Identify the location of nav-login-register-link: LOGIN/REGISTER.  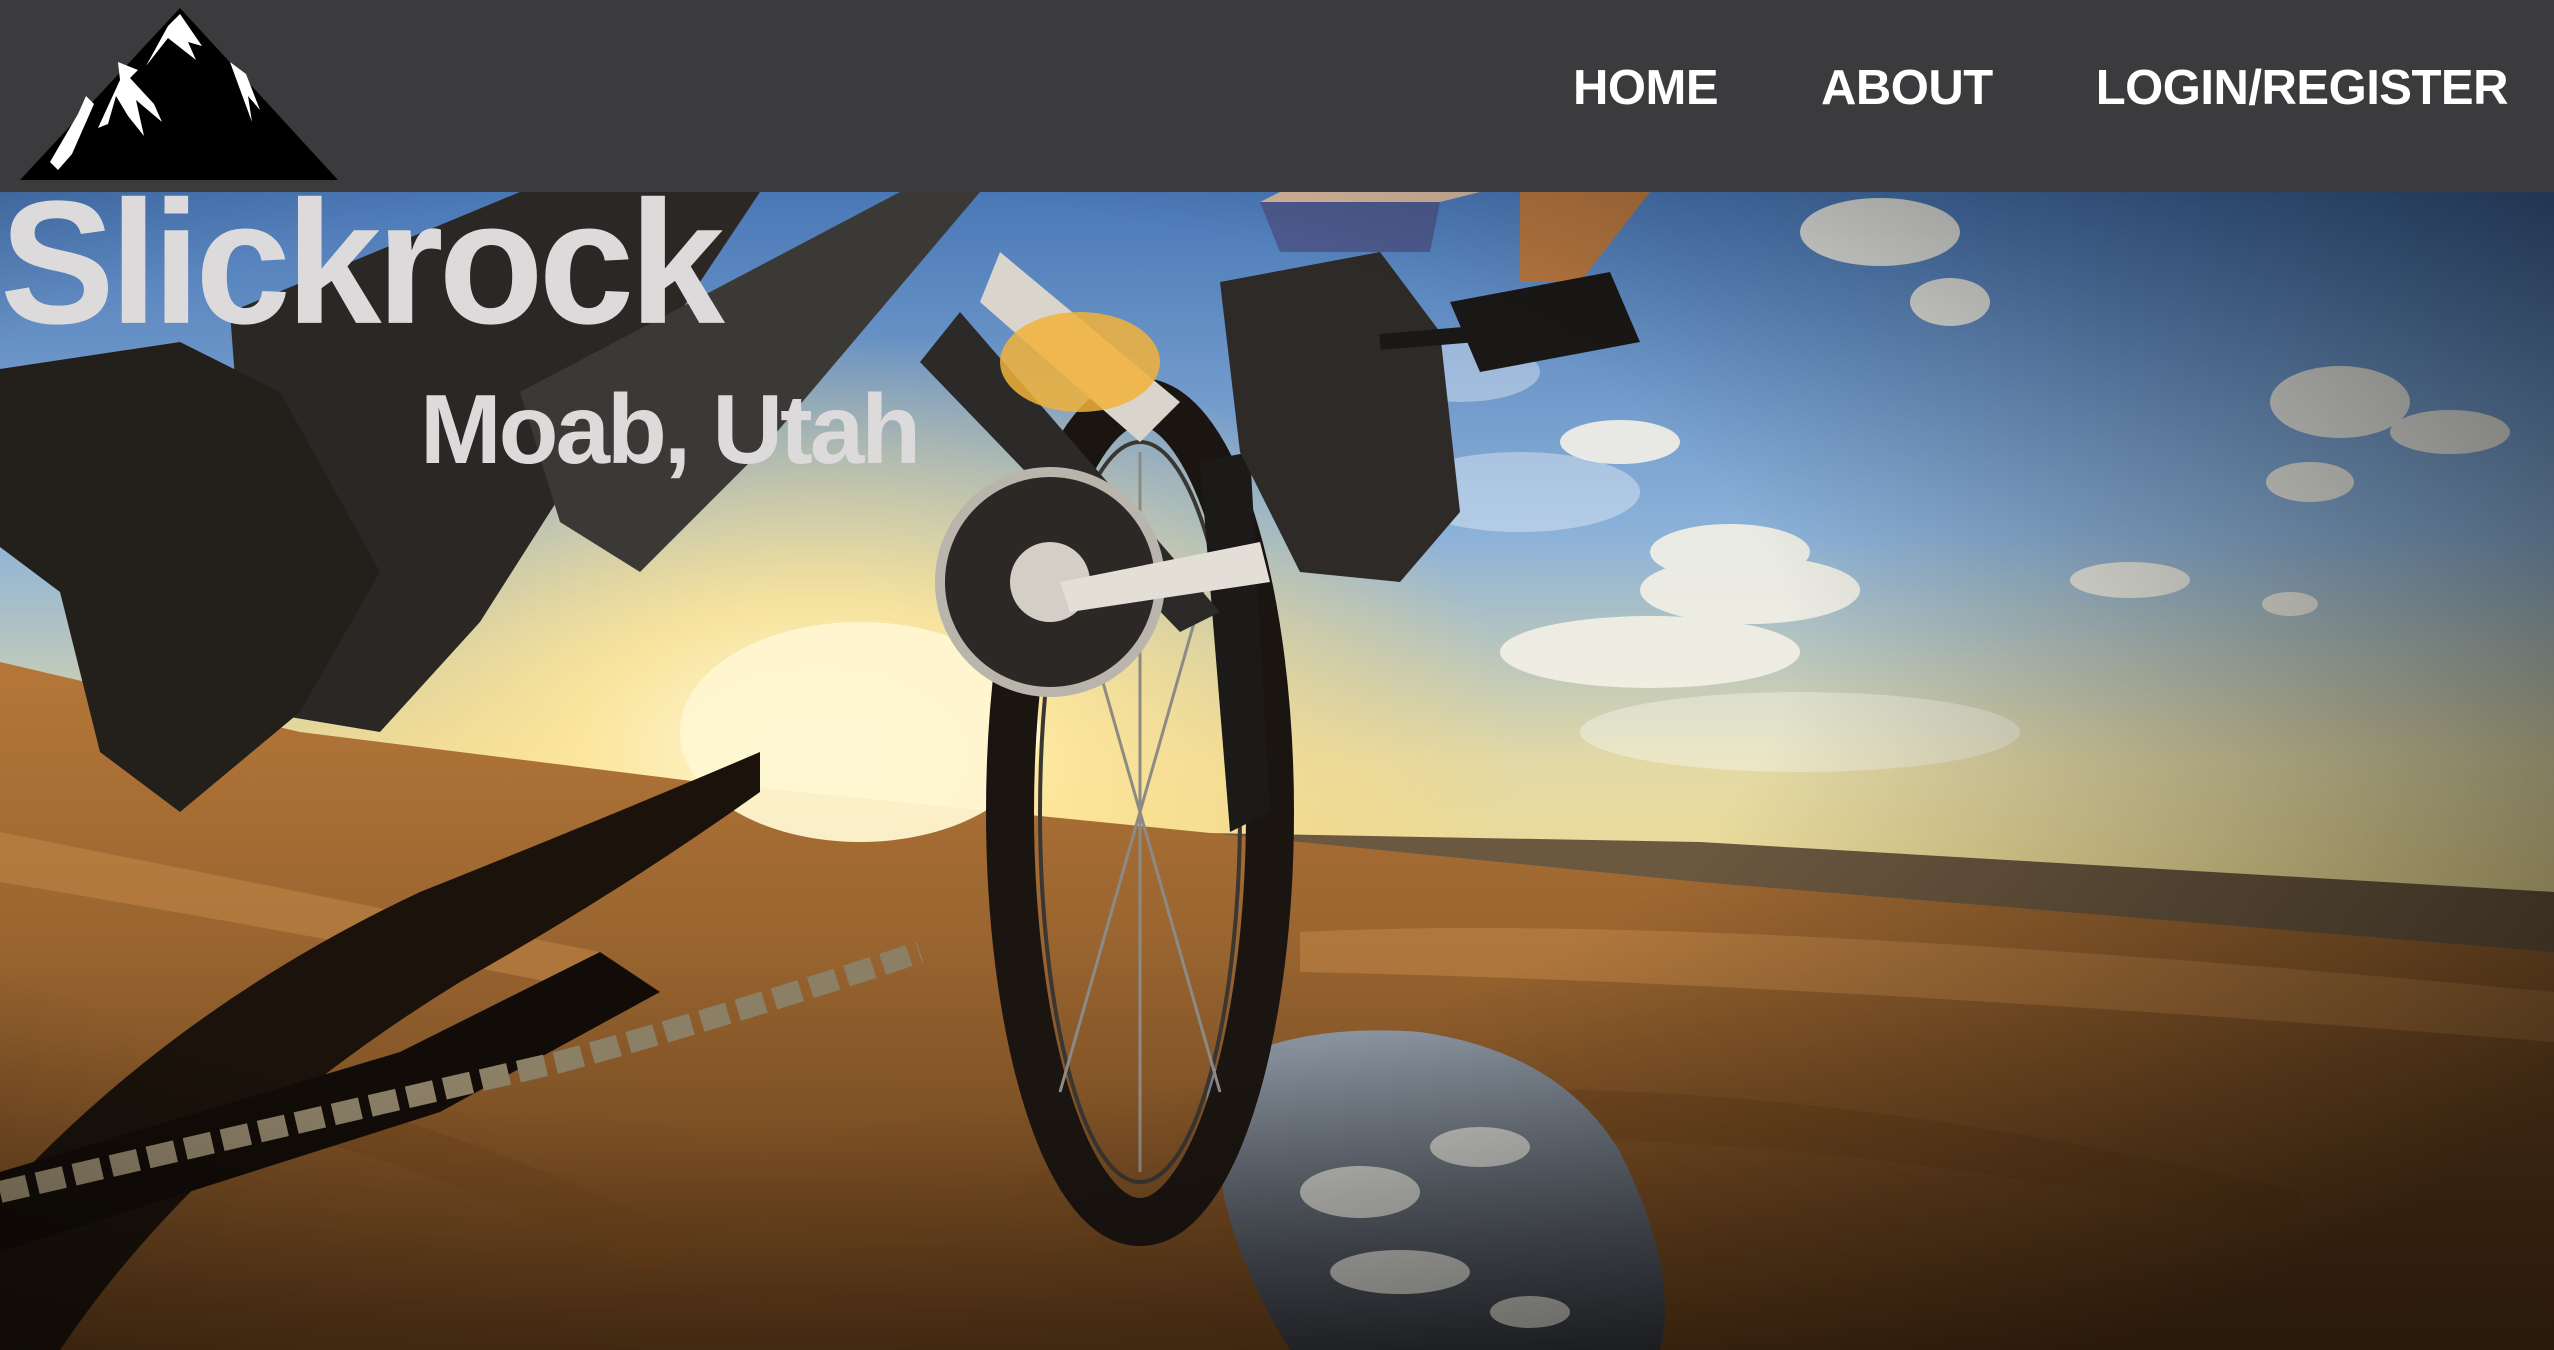
(2302, 88).